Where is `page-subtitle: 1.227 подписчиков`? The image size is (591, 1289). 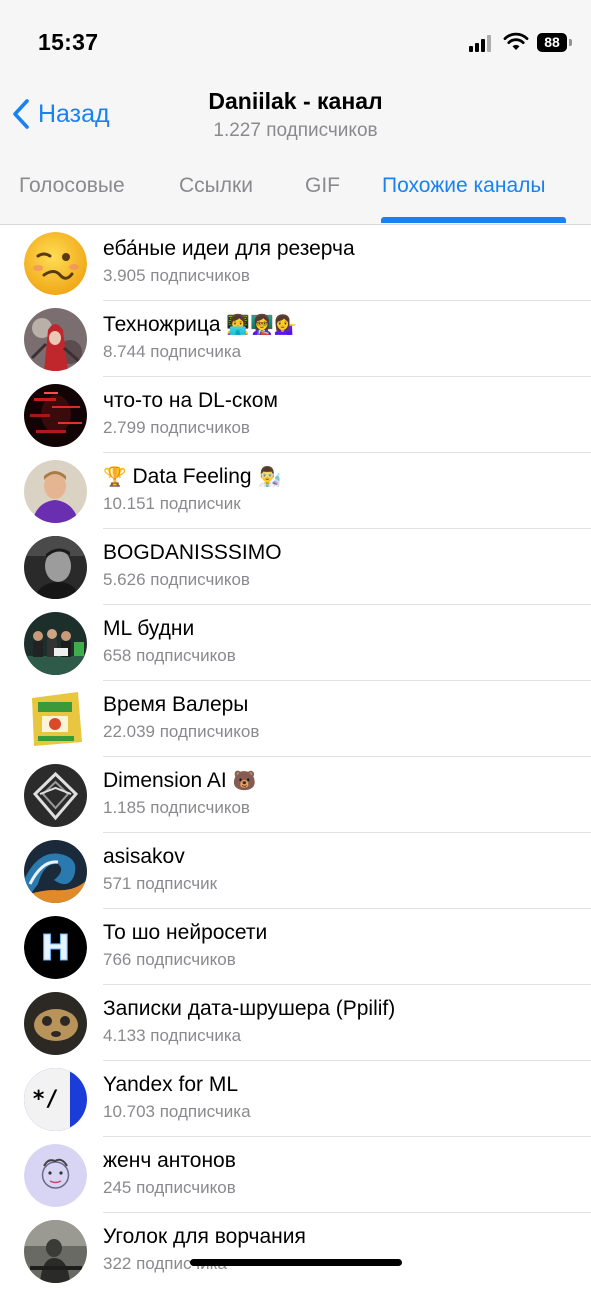 page-subtitle: 1.227 подписчиков is located at coordinates (295, 130).